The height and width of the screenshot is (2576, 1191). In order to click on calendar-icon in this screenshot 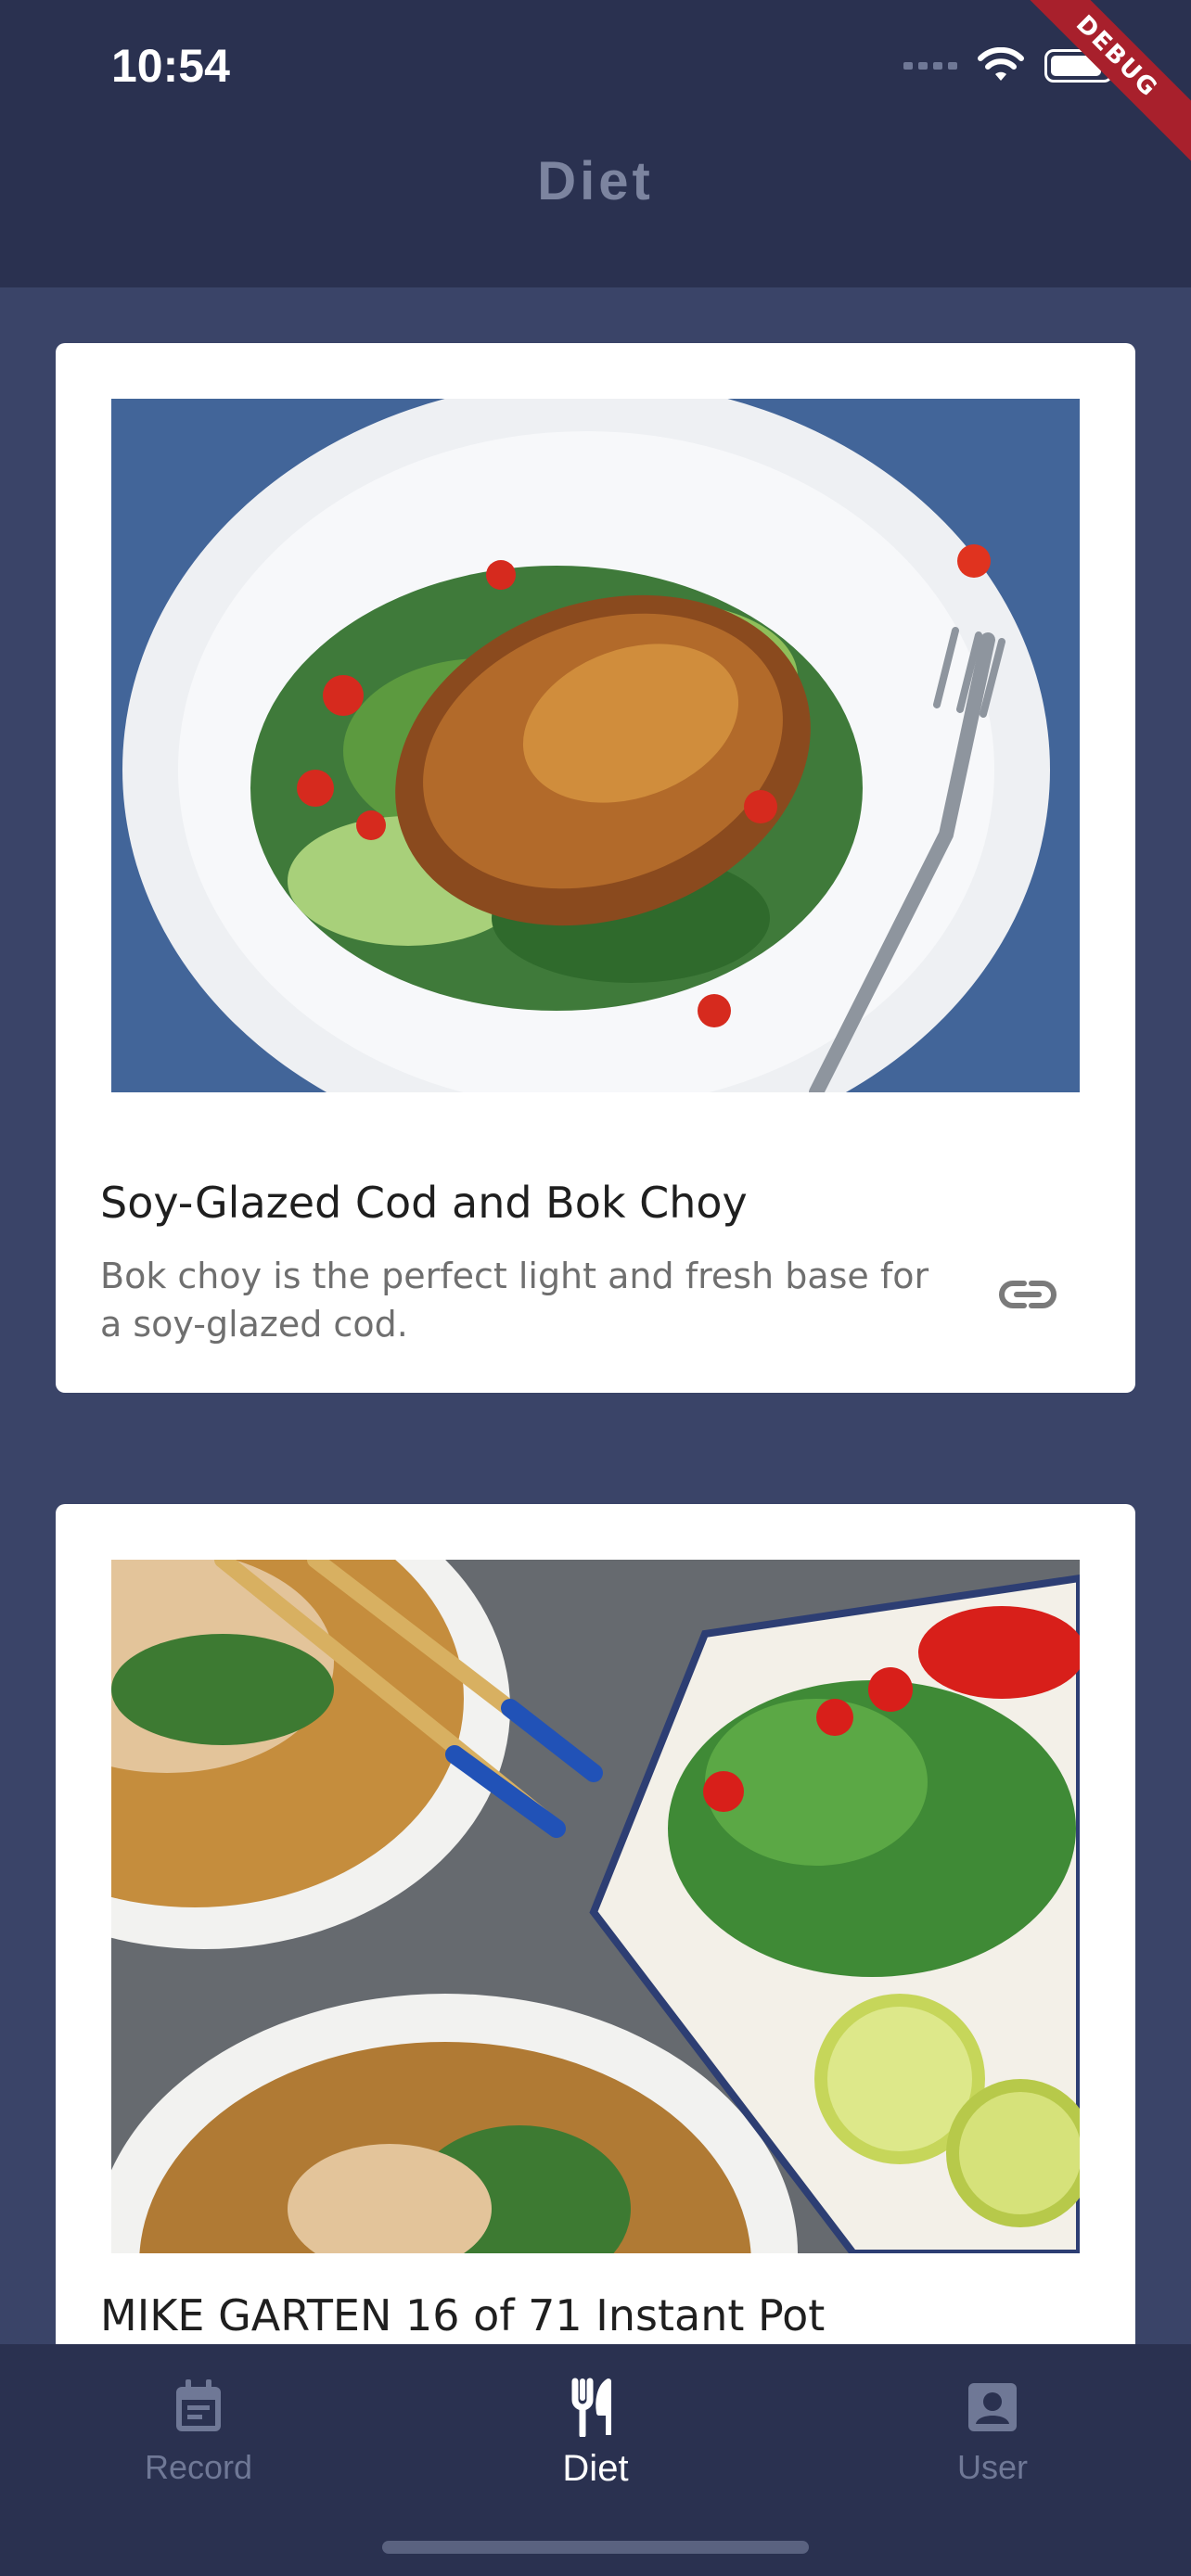, I will do `click(198, 2405)`.